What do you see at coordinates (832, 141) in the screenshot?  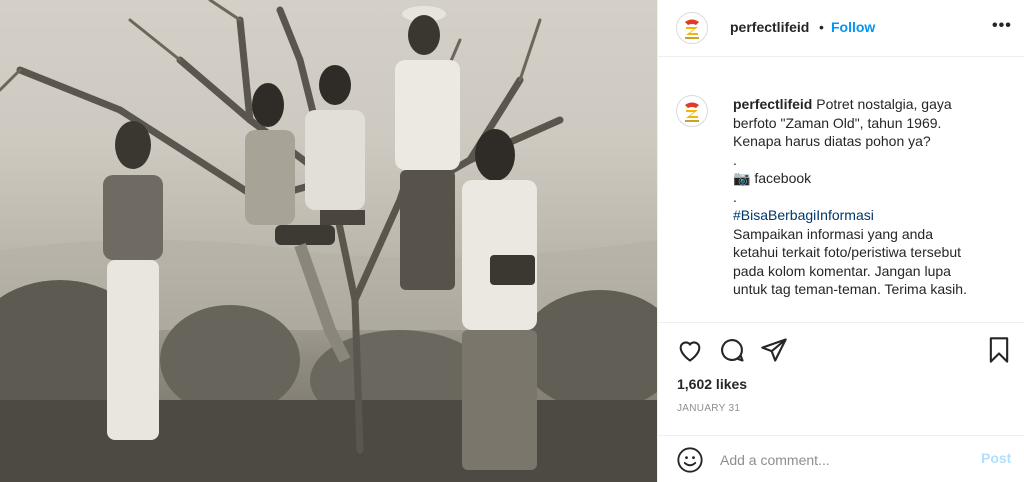 I see `caption-line: Kenapa harus diatas pohon ya?` at bounding box center [832, 141].